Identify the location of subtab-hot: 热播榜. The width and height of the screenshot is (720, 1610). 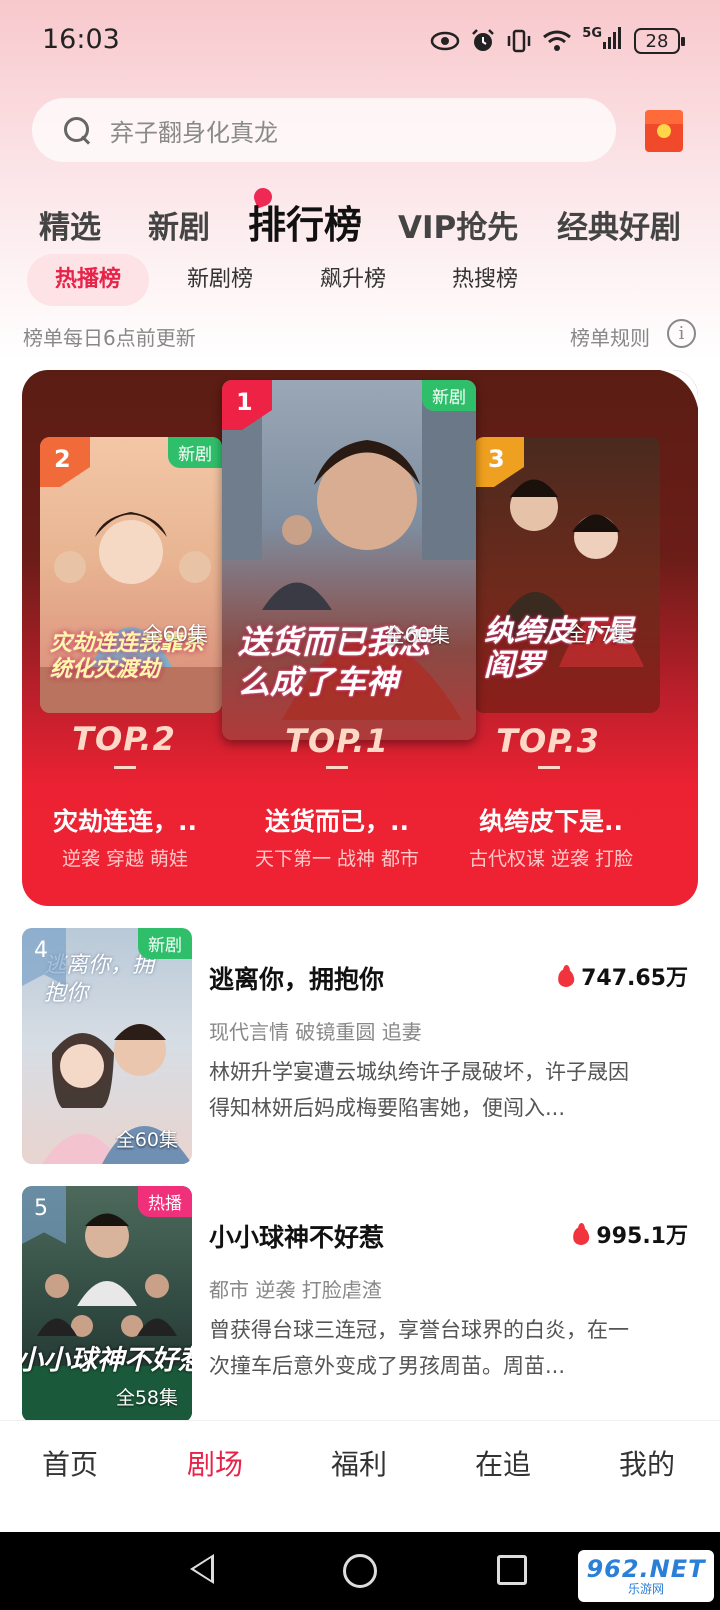
(88, 280).